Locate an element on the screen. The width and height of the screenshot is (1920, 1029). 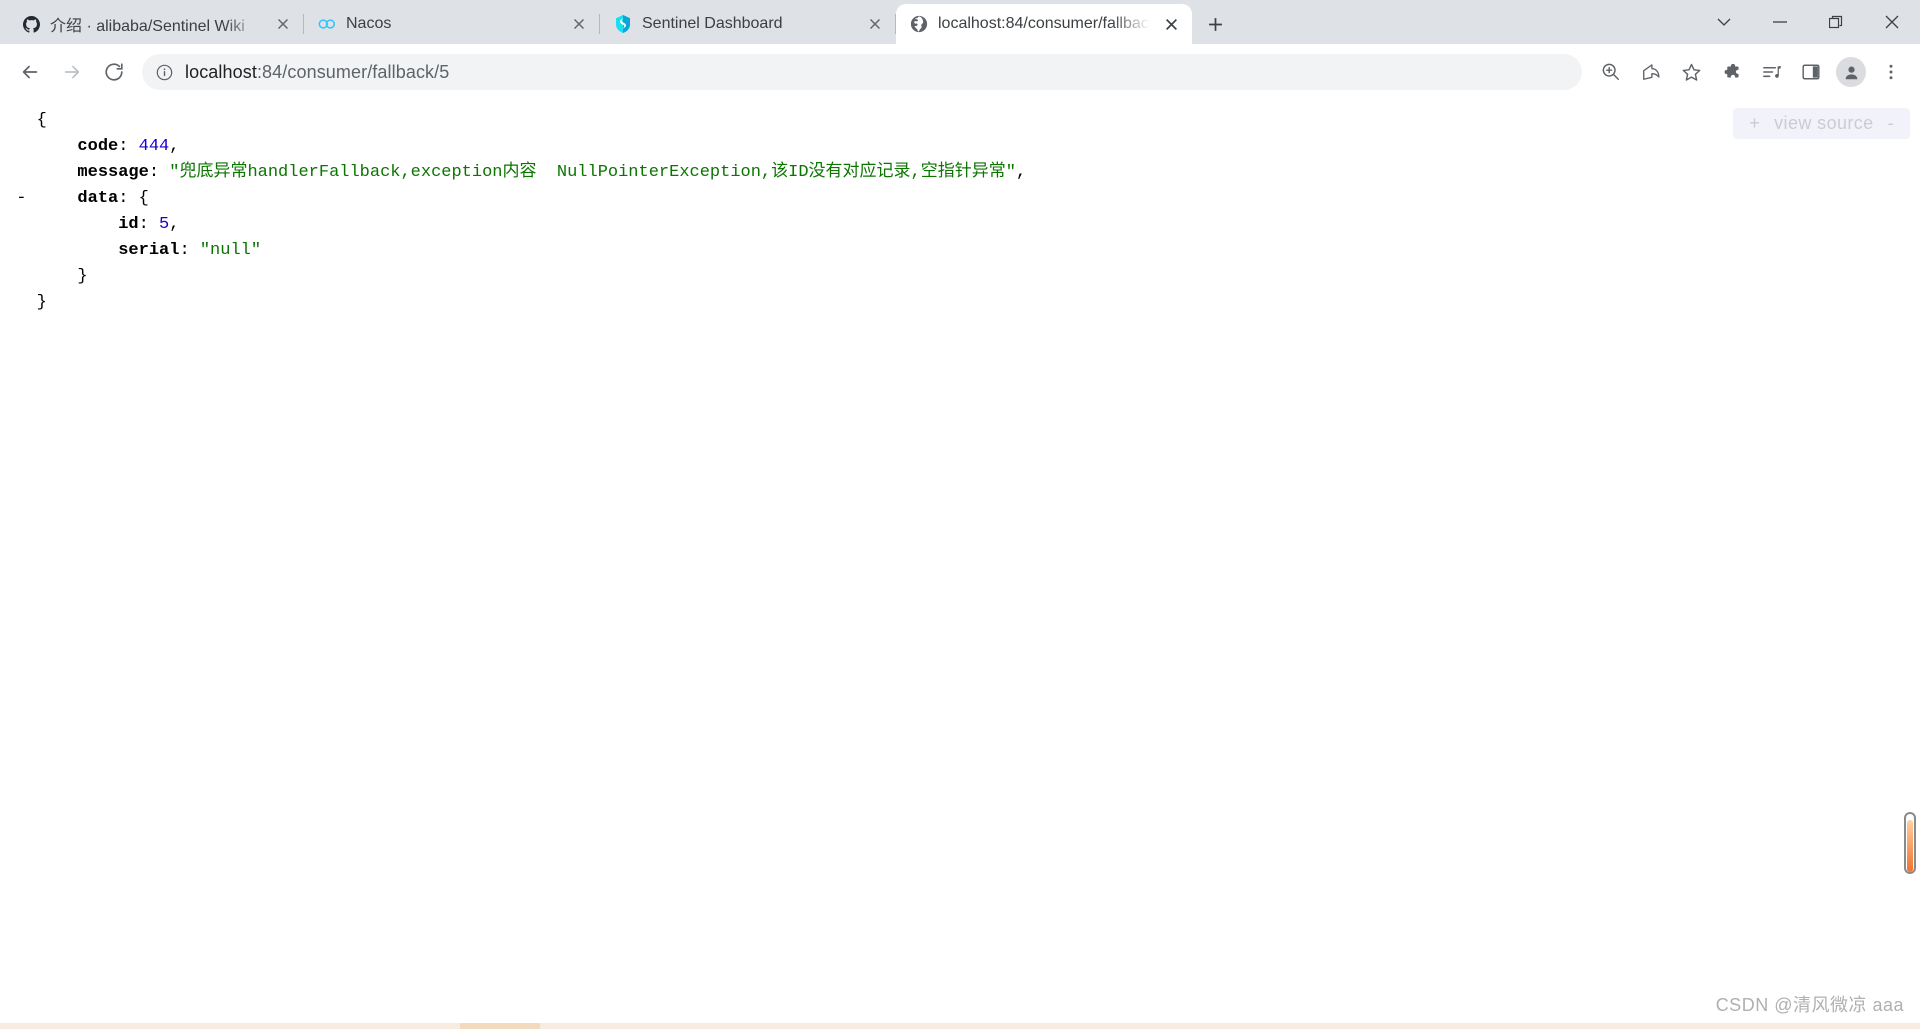
window-controls is located at coordinates (1808, 22).